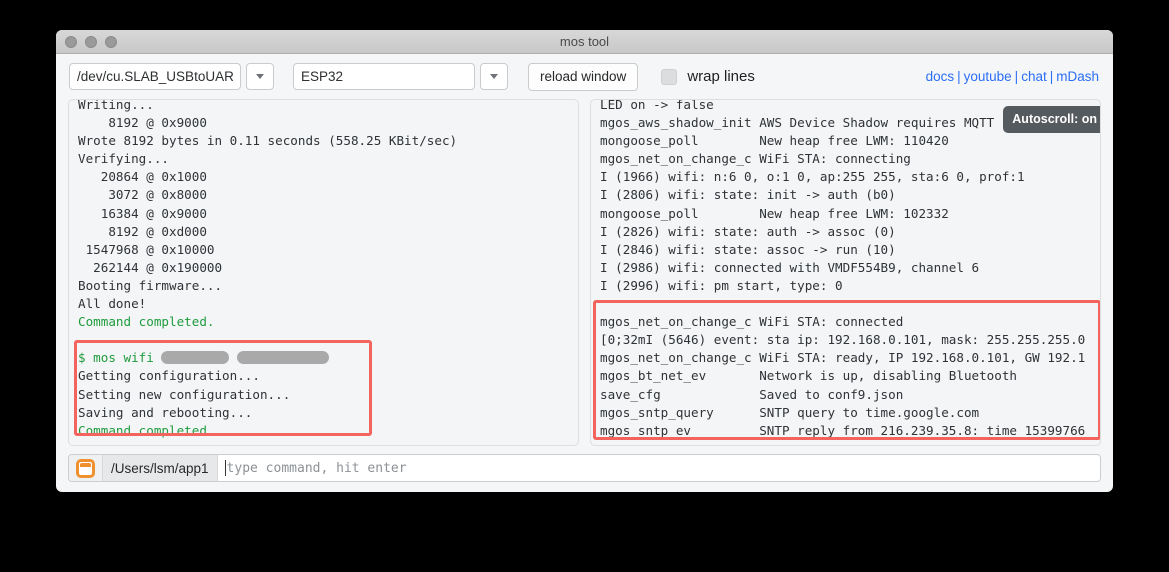 This screenshot has width=1169, height=572. I want to click on console-line: mongoose_poll New heap free LWM: 110420, so click(774, 141).